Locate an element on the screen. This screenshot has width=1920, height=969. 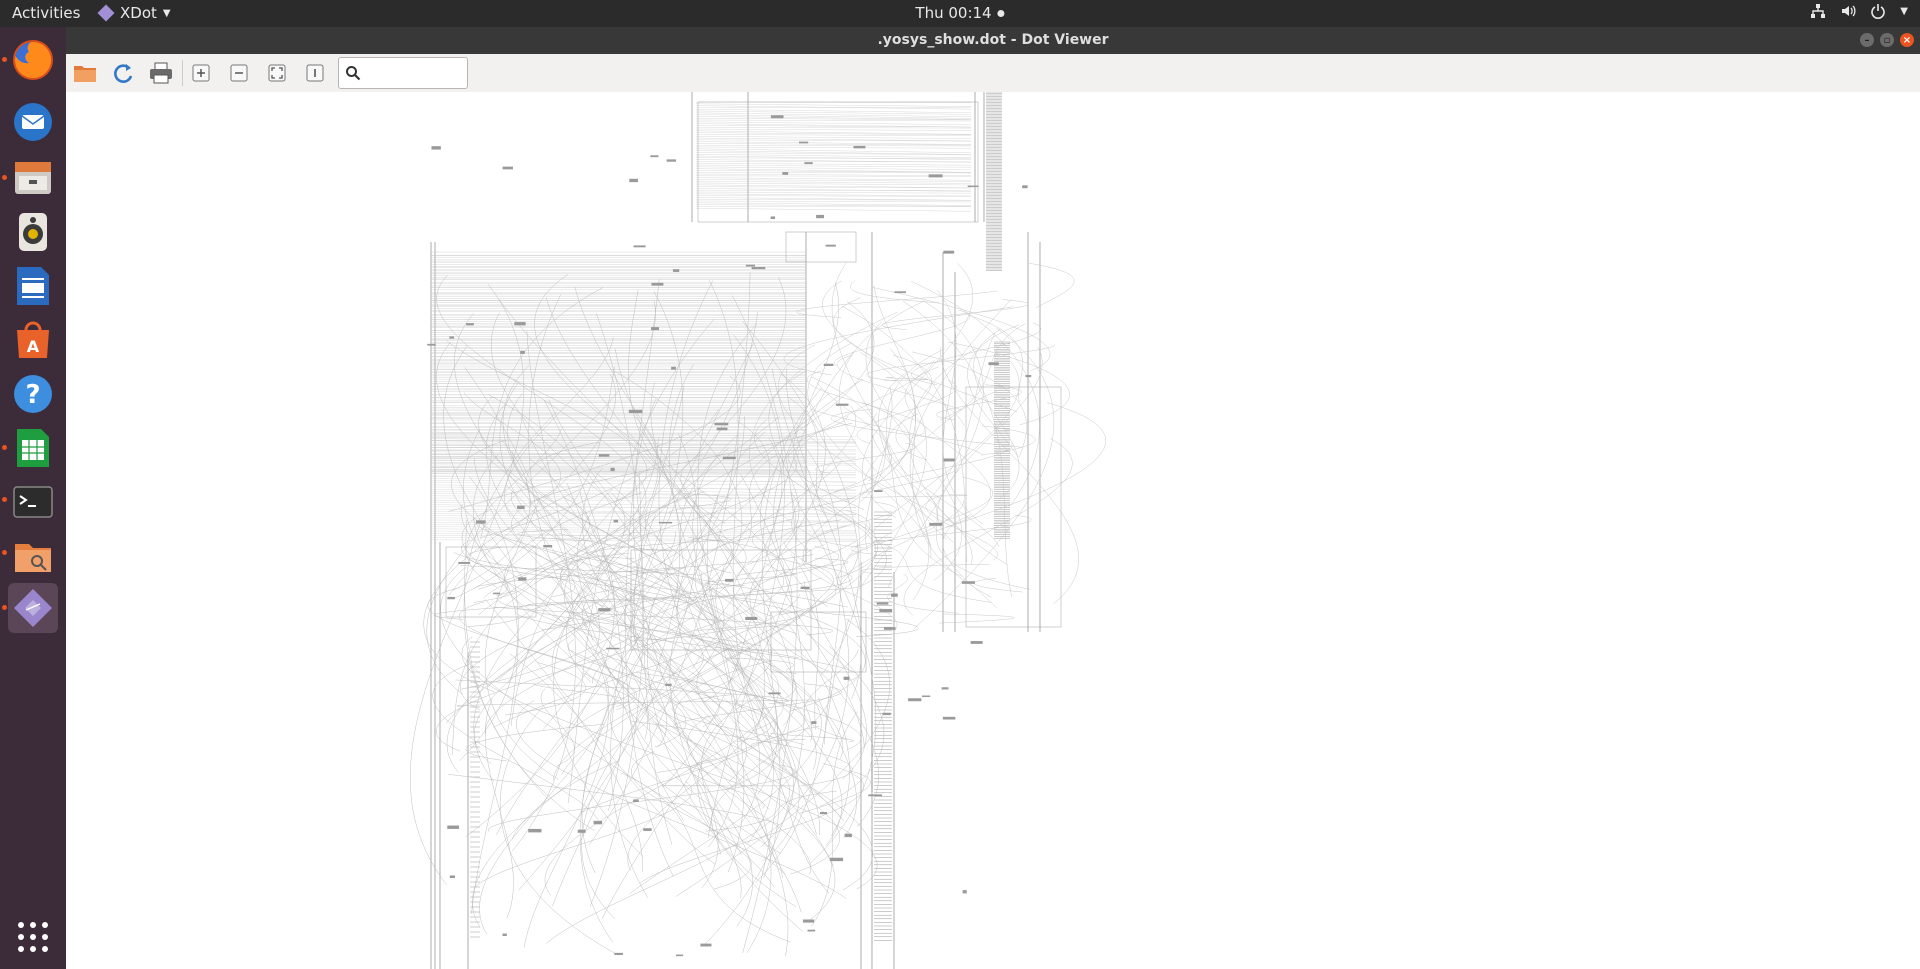
dock-item-xdot is located at coordinates (33, 608).